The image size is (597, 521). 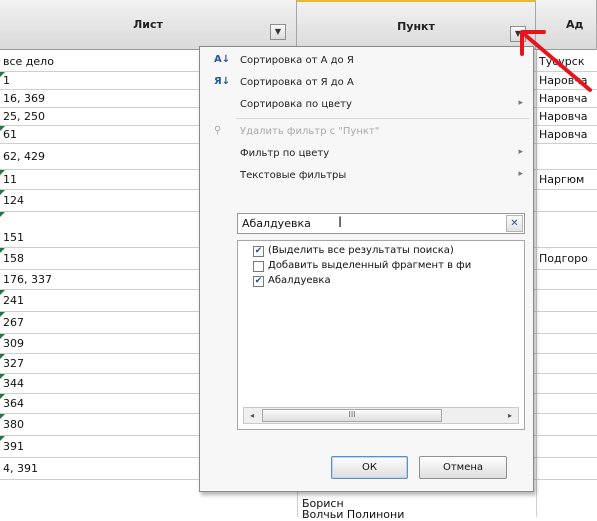 What do you see at coordinates (218, 130) in the screenshot?
I see `funnel-clear-icon: ⚲` at bounding box center [218, 130].